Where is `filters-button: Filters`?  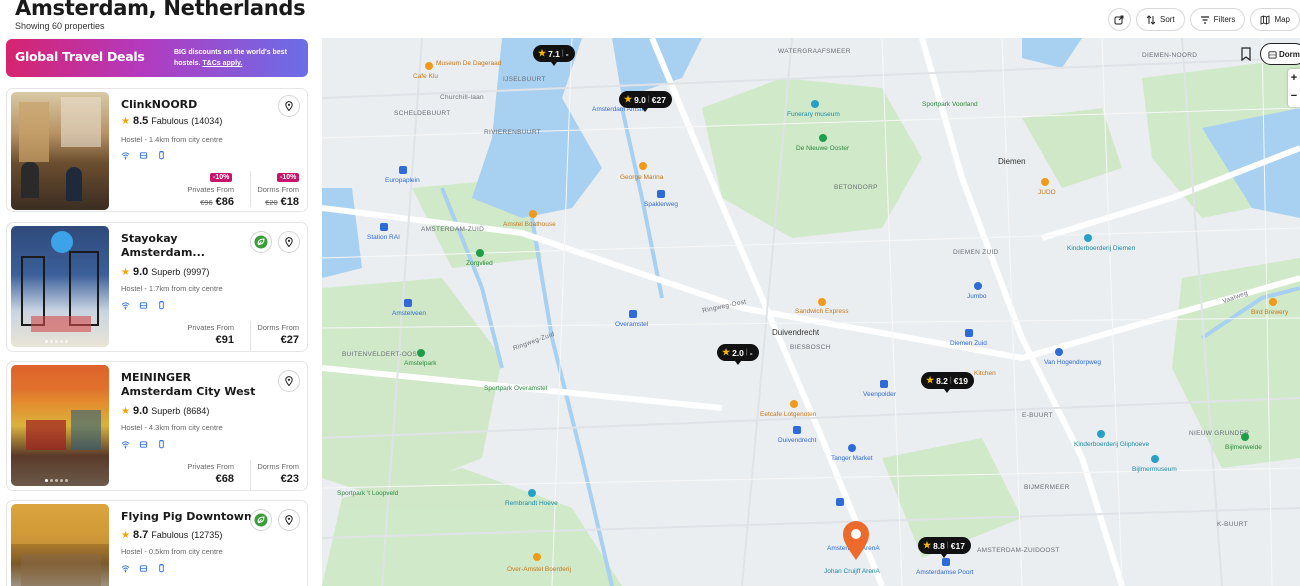 filters-button: Filters is located at coordinates (1217, 19).